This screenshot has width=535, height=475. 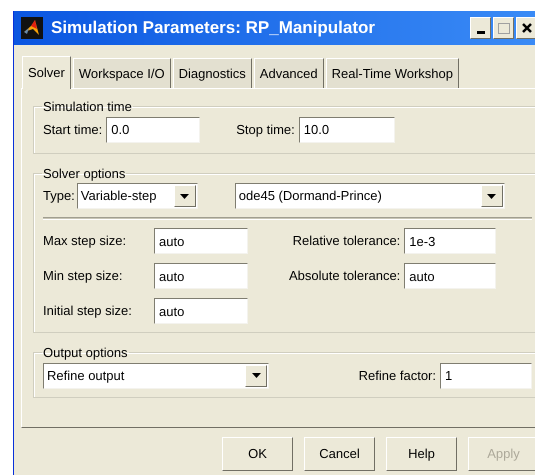 I want to click on group-title: Solver options, so click(x=84, y=173).